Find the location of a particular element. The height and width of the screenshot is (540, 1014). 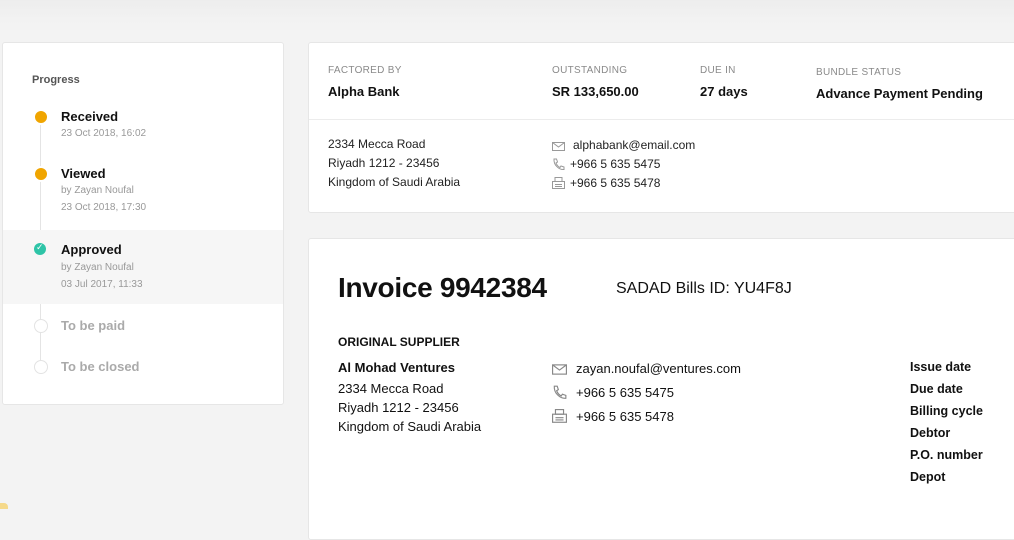

factor-email: alphabank@email.com is located at coordinates (634, 145).